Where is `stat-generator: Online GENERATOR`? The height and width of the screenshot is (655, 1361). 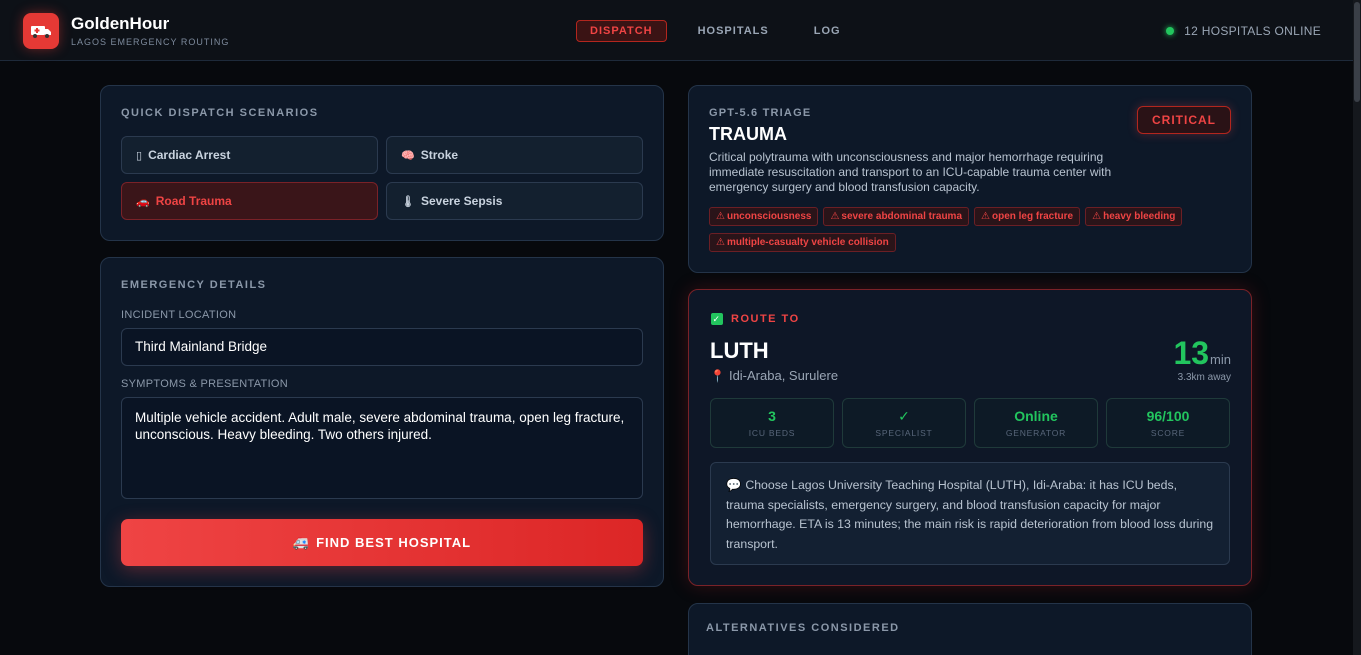 stat-generator: Online GENERATOR is located at coordinates (1036, 423).